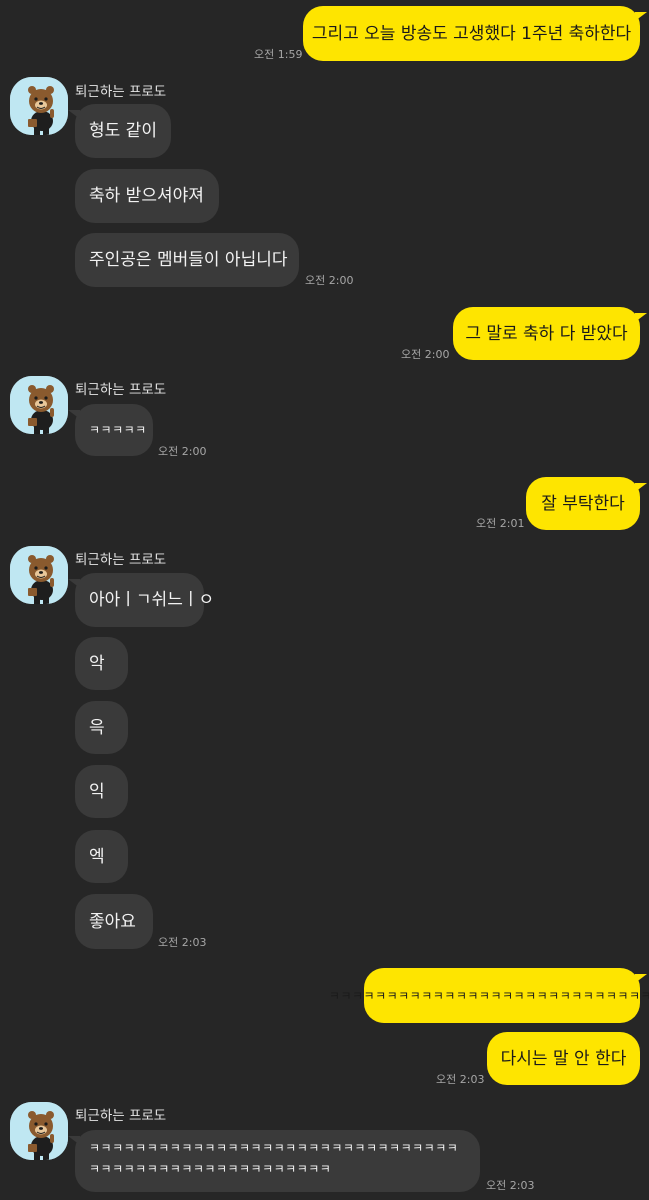 The width and height of the screenshot is (649, 1200). What do you see at coordinates (97, 791) in the screenshot?
I see `message-text: 익` at bounding box center [97, 791].